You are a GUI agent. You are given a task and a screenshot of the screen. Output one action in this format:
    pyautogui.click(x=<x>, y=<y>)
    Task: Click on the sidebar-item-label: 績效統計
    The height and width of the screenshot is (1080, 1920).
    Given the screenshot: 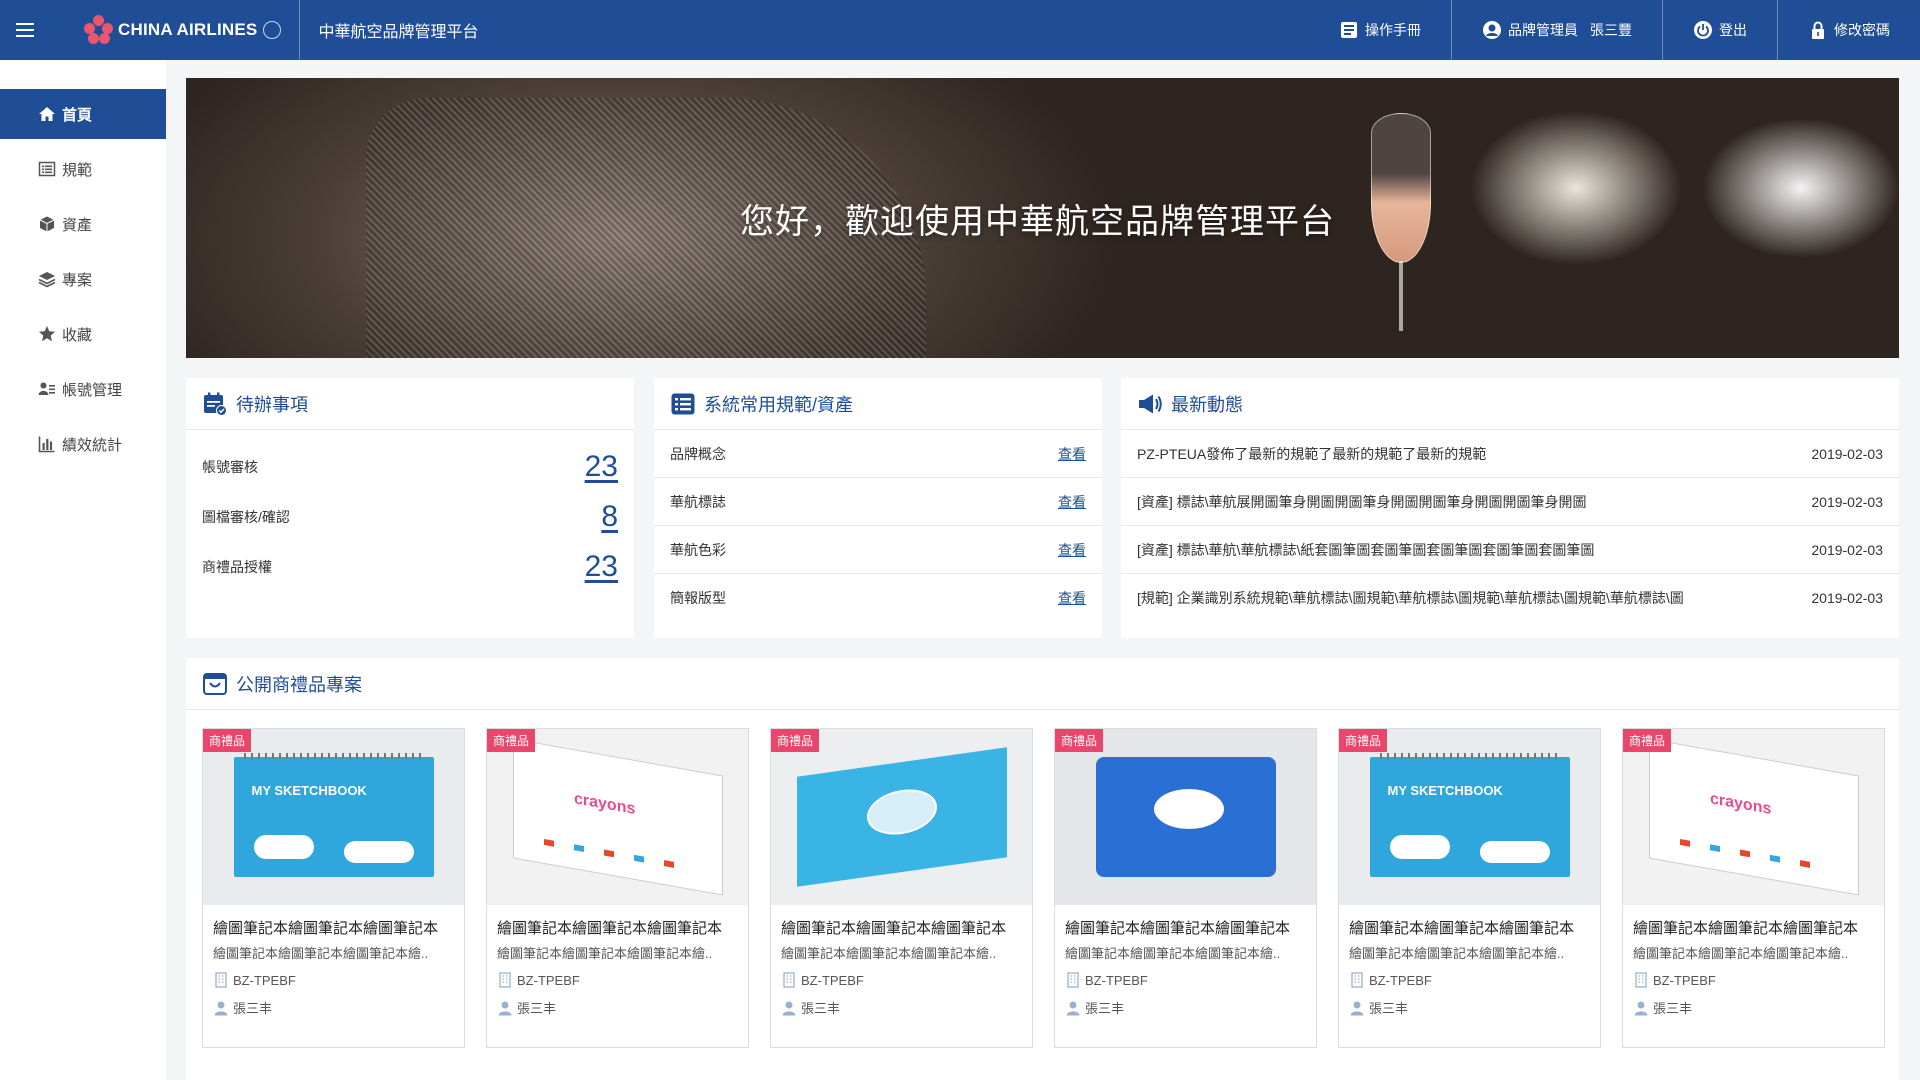 What is the action you would take?
    pyautogui.click(x=92, y=445)
    